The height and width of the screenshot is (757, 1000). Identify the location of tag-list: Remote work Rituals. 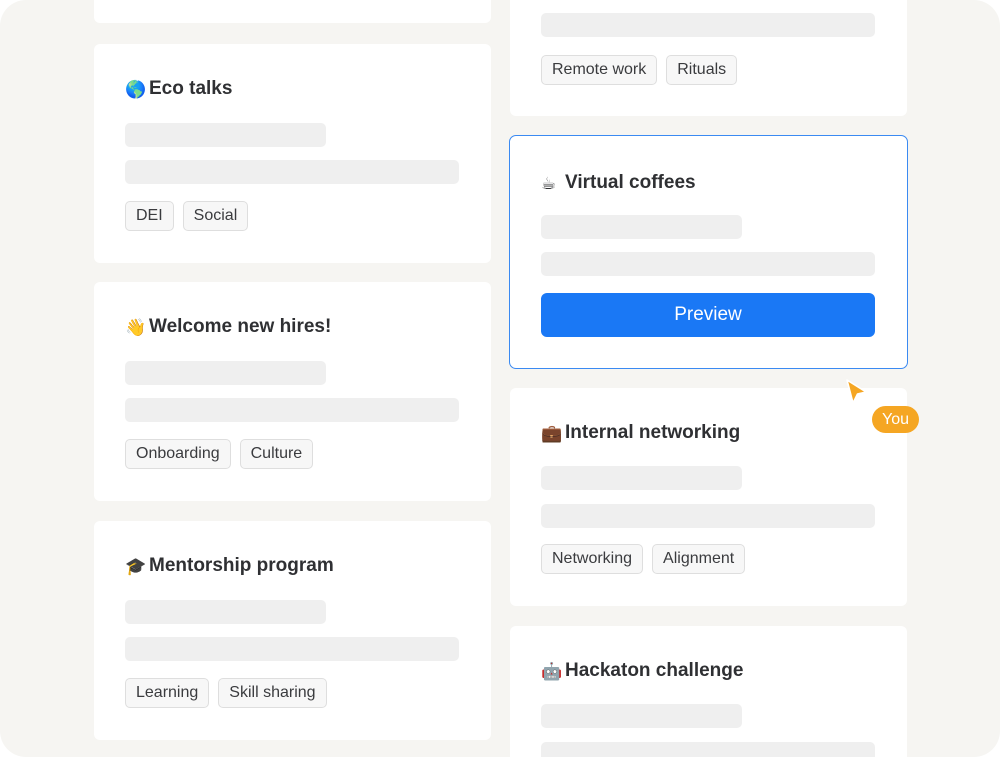
(639, 70).